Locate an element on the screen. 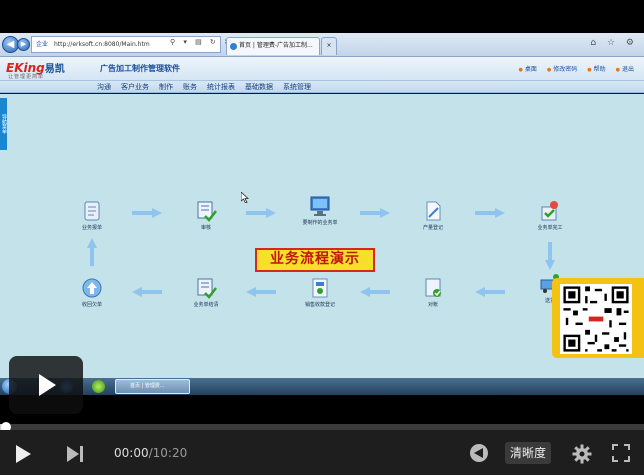  qr-code-panel is located at coordinates (598, 318).